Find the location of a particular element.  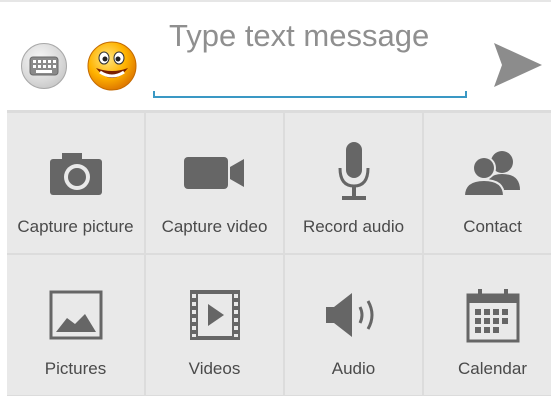

microphone-icon is located at coordinates (353, 171).